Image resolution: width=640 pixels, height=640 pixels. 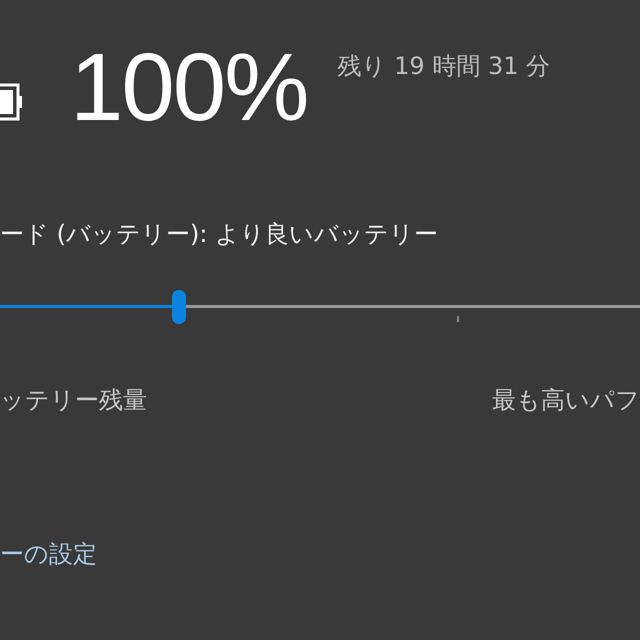 I want to click on slider-max-label: 最も高いパフ, so click(x=566, y=400).